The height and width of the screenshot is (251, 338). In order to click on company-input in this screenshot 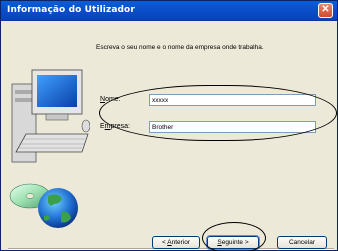, I will do `click(232, 127)`.